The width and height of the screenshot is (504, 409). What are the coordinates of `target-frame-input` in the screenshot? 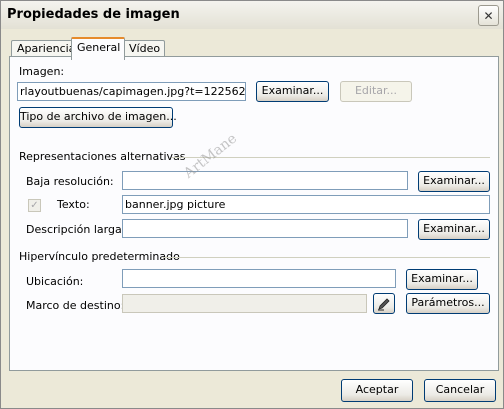 It's located at (244, 303).